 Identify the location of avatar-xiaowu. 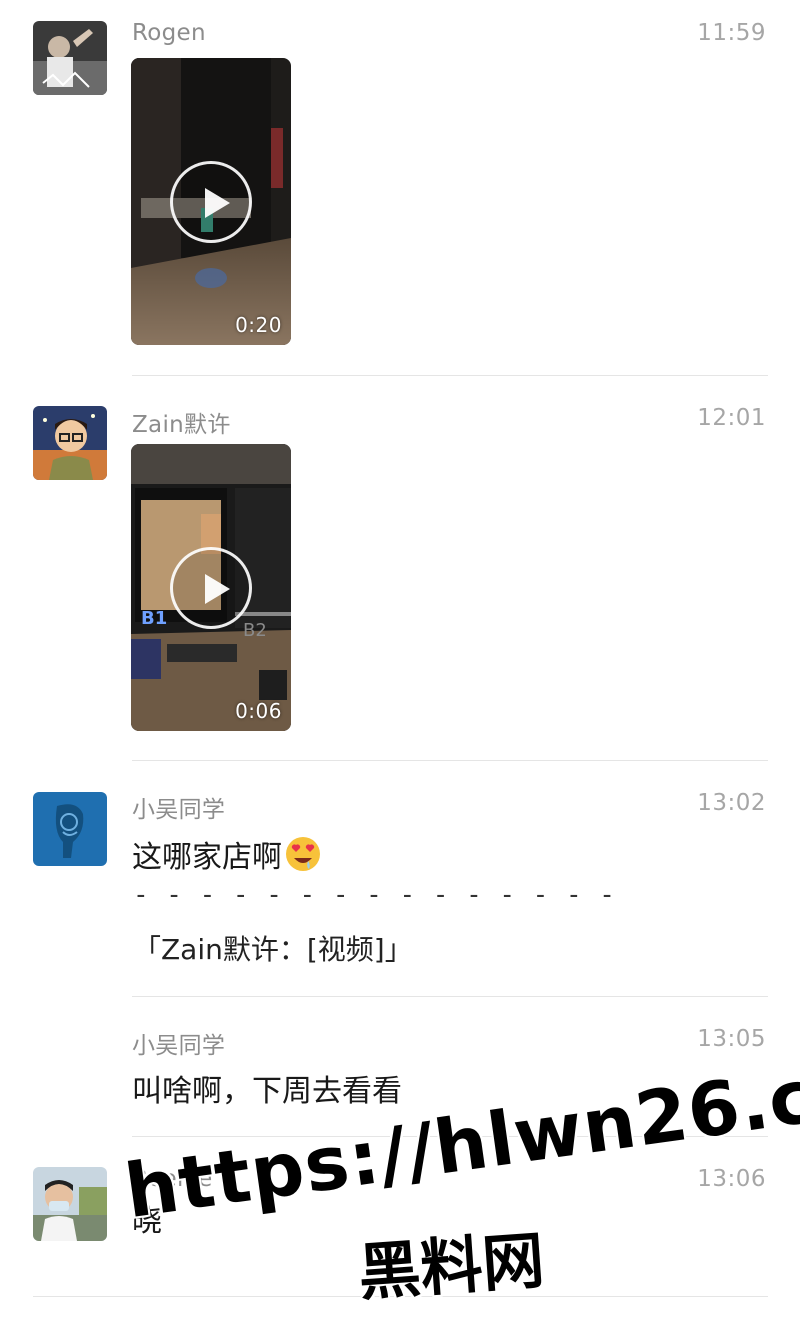
(70, 829).